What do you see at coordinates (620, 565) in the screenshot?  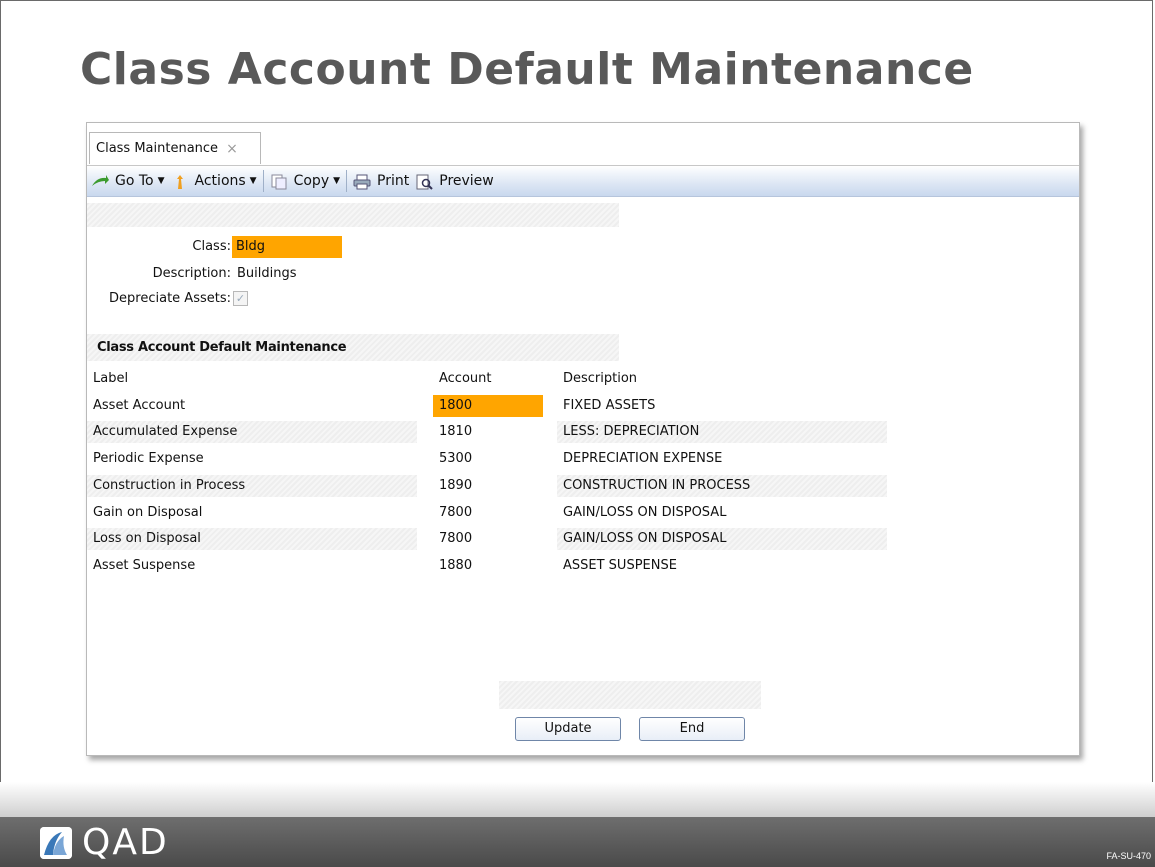 I see `row-description: ASSET SUSPENSE` at bounding box center [620, 565].